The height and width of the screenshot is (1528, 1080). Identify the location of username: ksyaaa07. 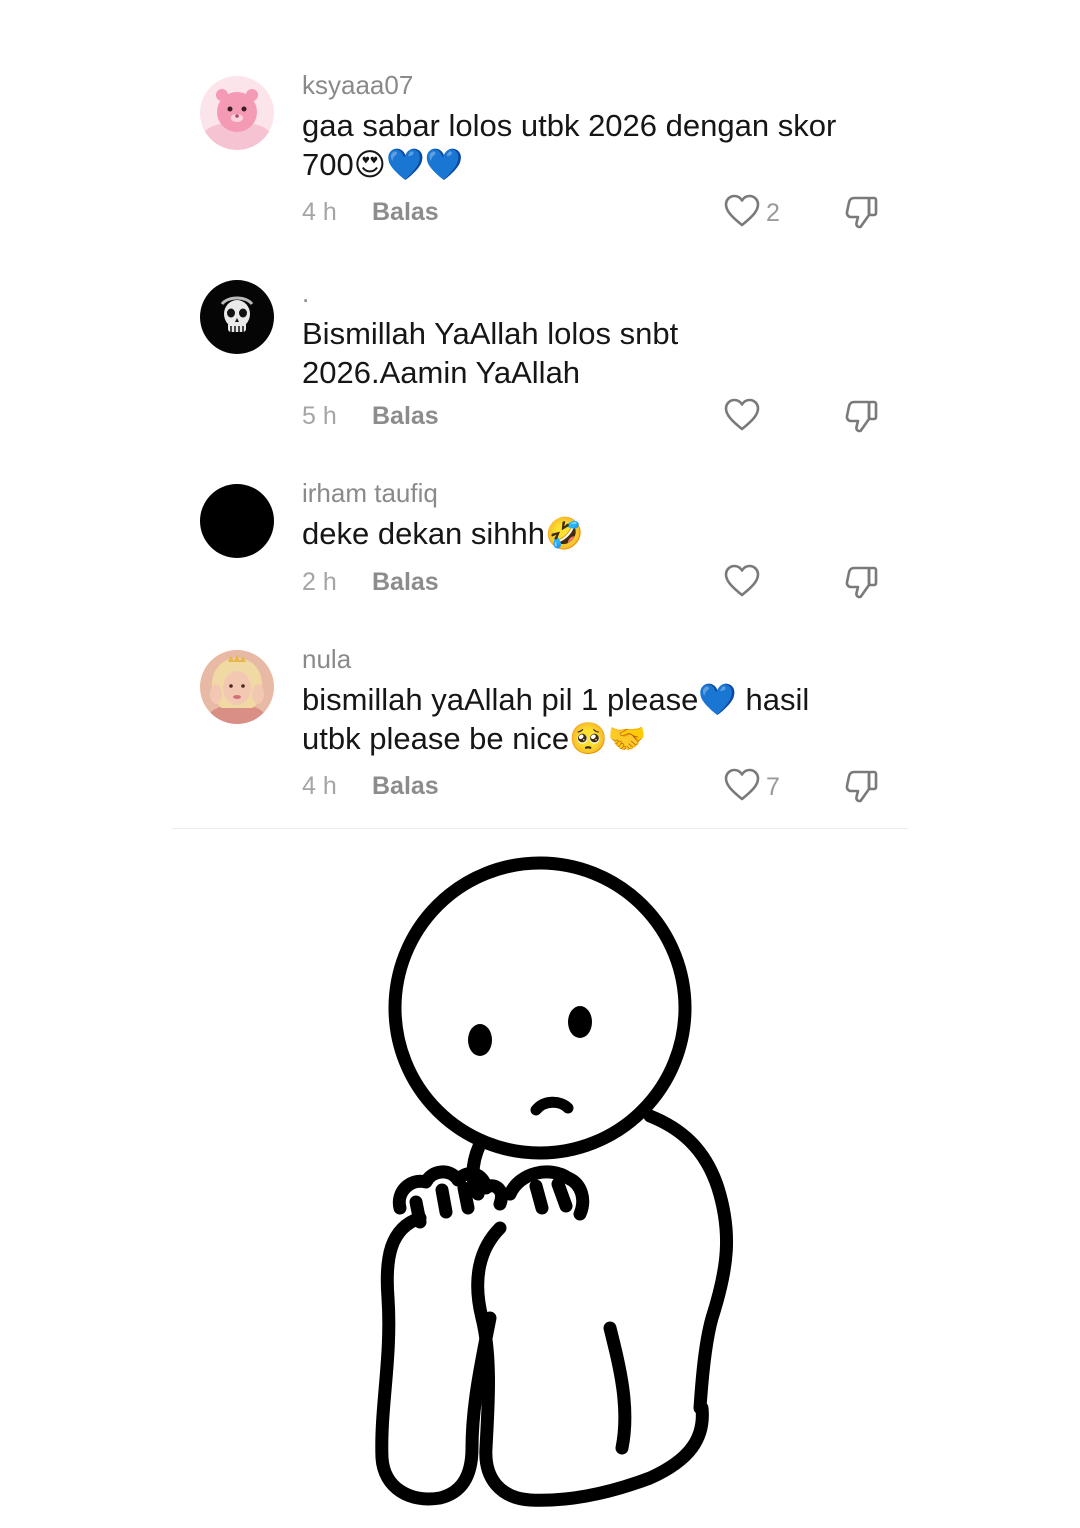
(602, 85).